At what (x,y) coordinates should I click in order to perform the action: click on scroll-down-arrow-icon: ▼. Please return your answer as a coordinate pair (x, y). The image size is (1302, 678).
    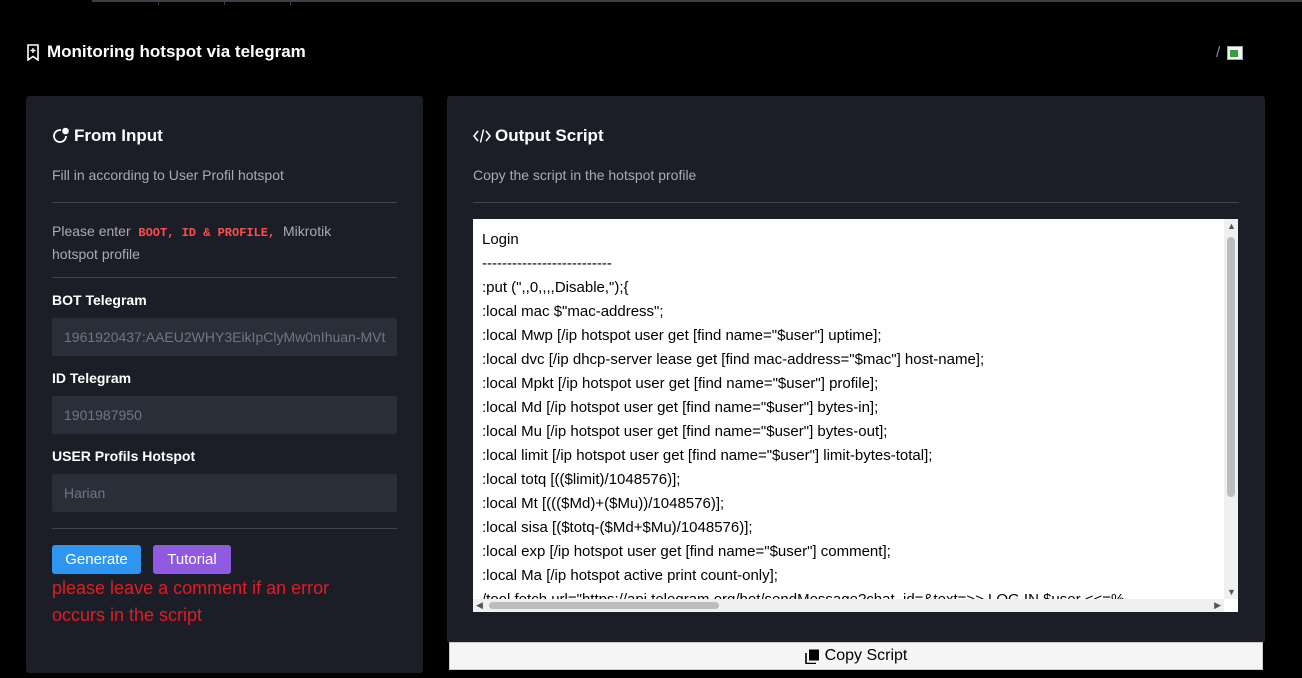
    Looking at the image, I should click on (1231, 592).